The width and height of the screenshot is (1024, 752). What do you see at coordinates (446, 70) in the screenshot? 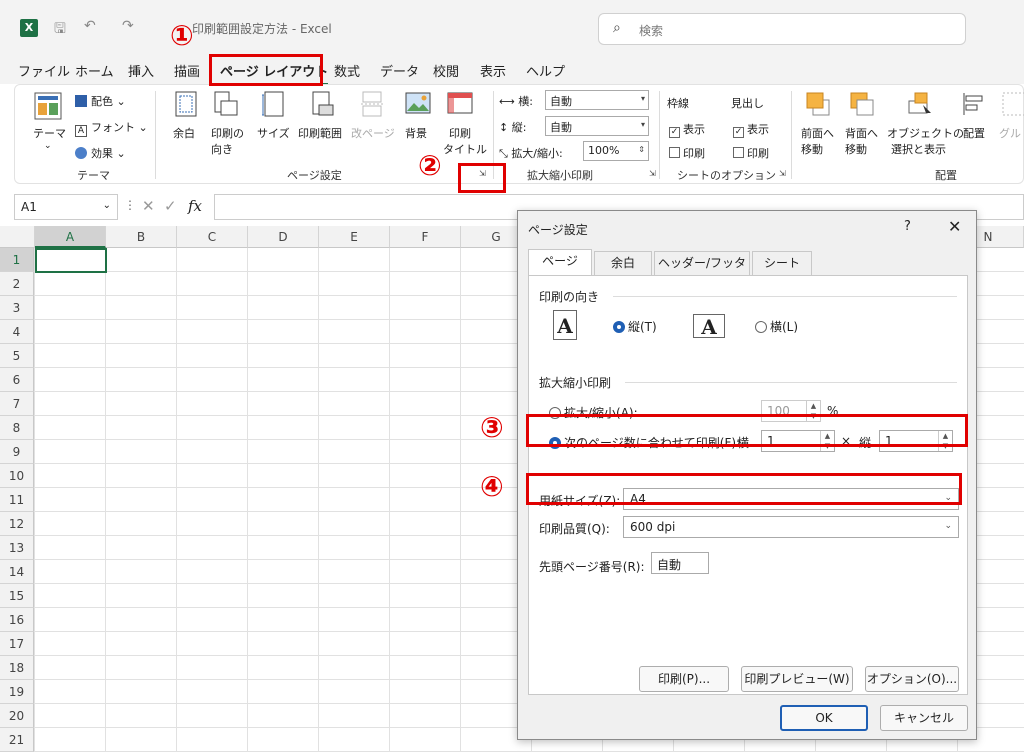
I see `tab-review: 校閲` at bounding box center [446, 70].